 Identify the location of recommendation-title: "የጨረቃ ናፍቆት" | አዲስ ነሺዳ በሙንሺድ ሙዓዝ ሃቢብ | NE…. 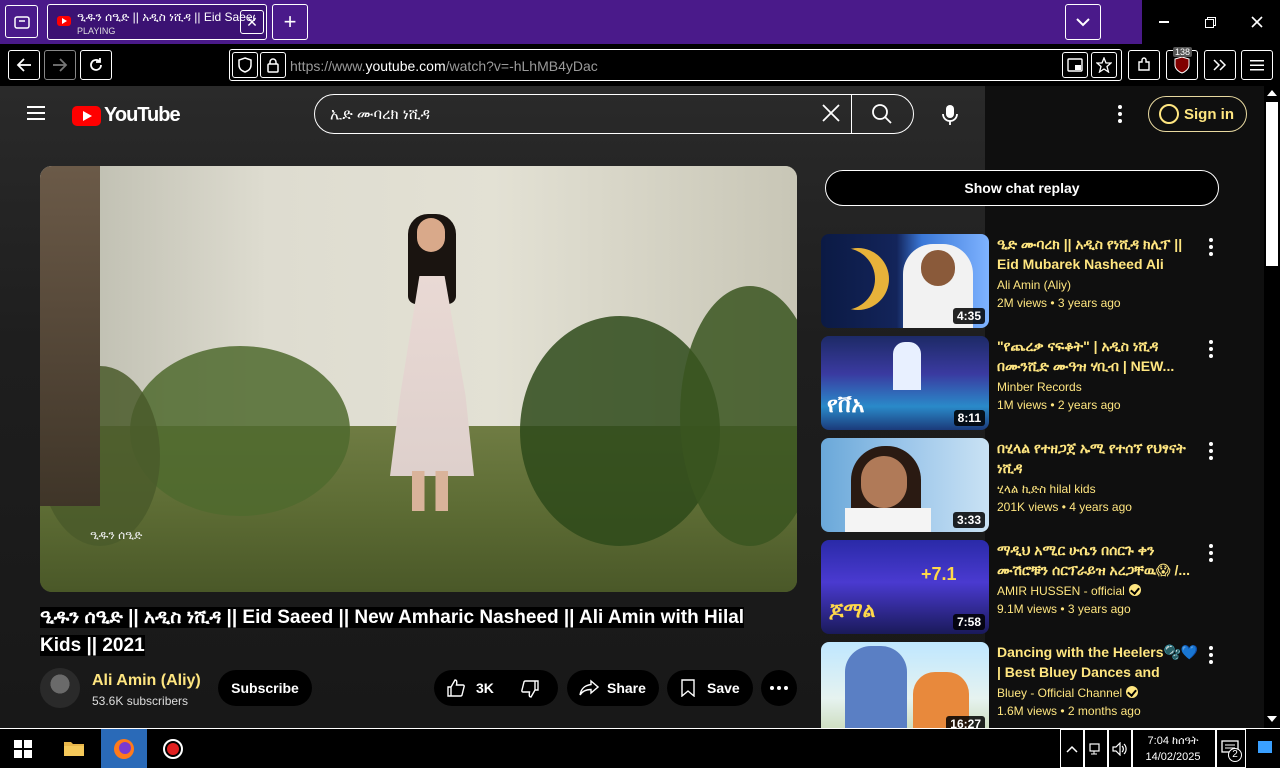
(1100, 356).